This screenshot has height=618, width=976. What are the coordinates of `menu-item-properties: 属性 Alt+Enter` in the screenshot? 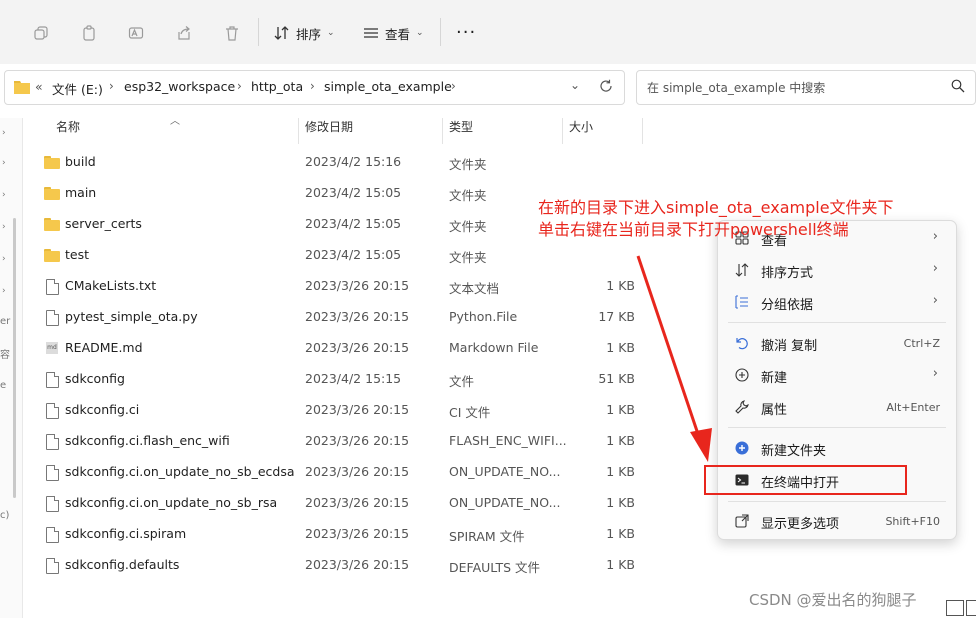 It's located at (837, 407).